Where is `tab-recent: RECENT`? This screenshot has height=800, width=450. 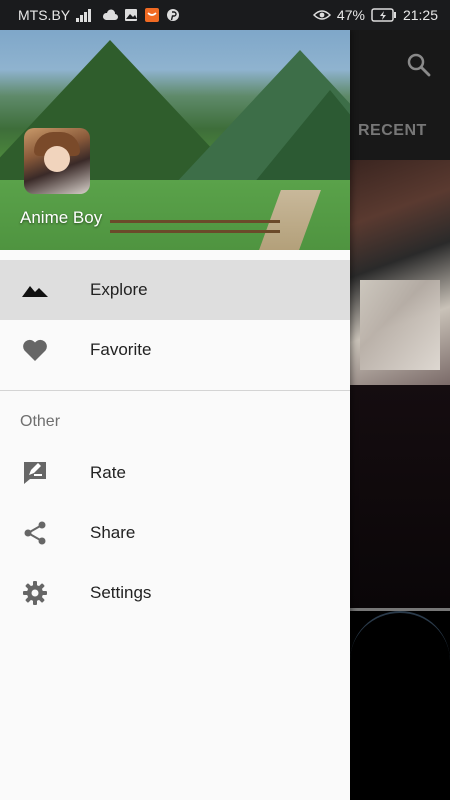 tab-recent: RECENT is located at coordinates (392, 131).